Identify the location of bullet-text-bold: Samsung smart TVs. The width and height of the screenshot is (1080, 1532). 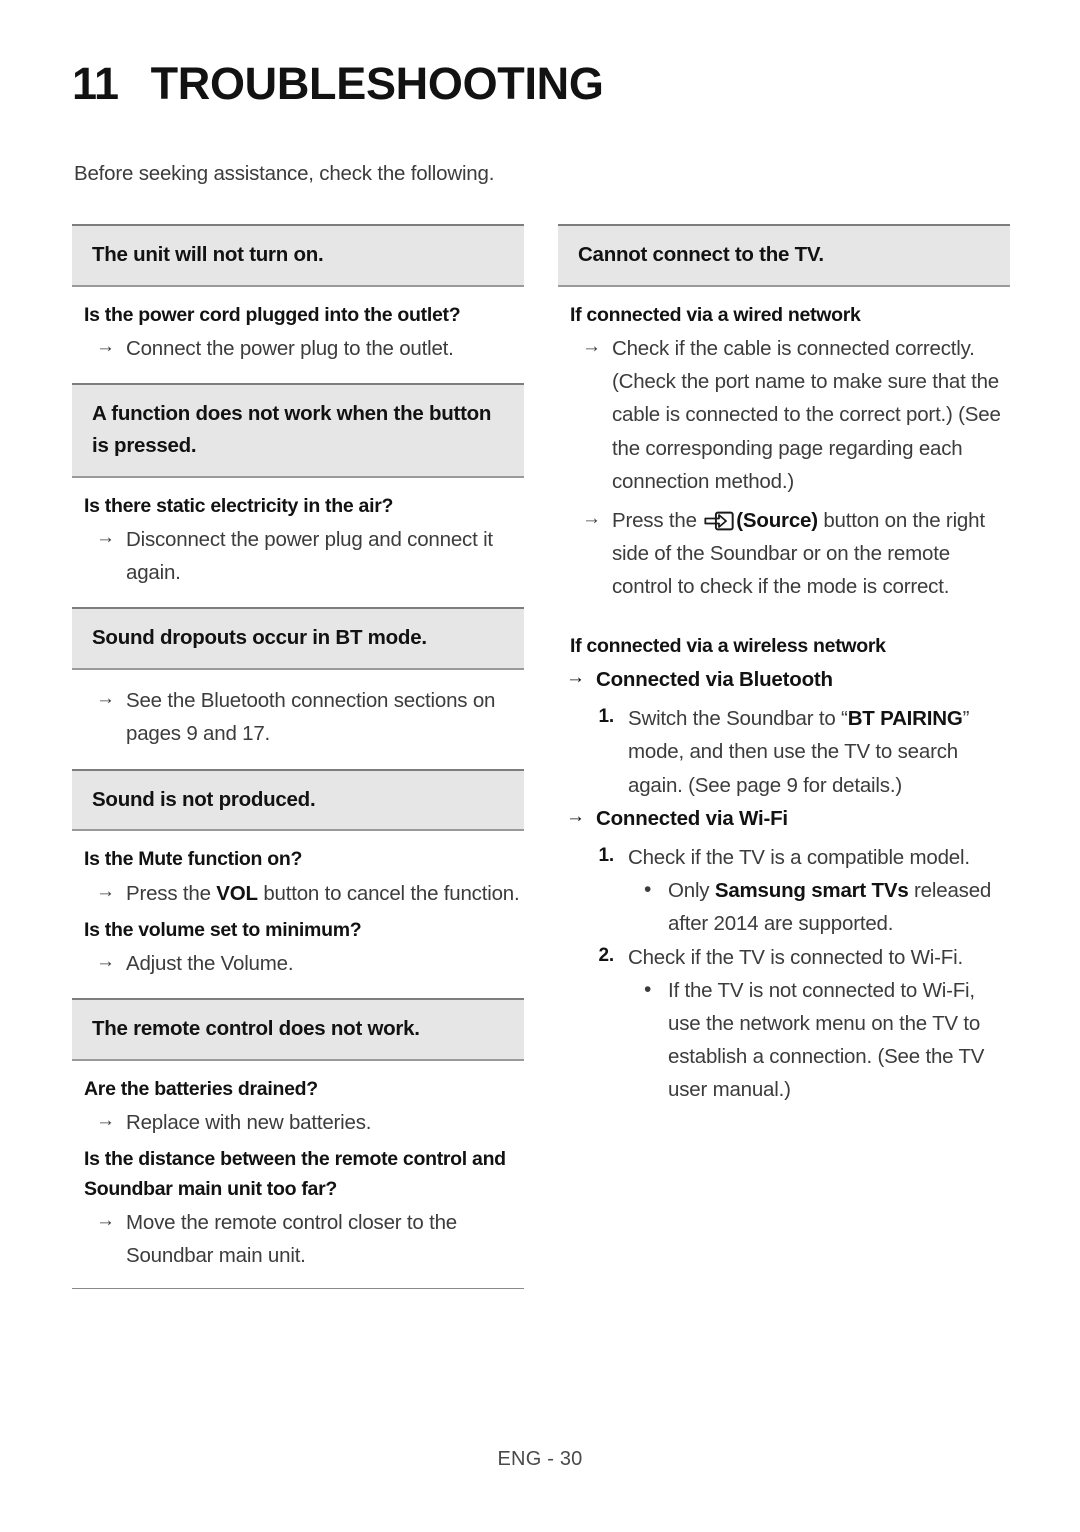
(811, 891).